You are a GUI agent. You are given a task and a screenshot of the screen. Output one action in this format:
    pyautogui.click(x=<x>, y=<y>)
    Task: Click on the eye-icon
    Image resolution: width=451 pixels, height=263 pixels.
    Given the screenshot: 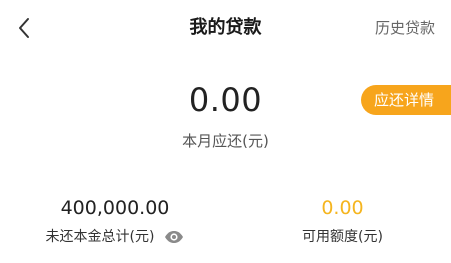 What is the action you would take?
    pyautogui.click(x=174, y=237)
    